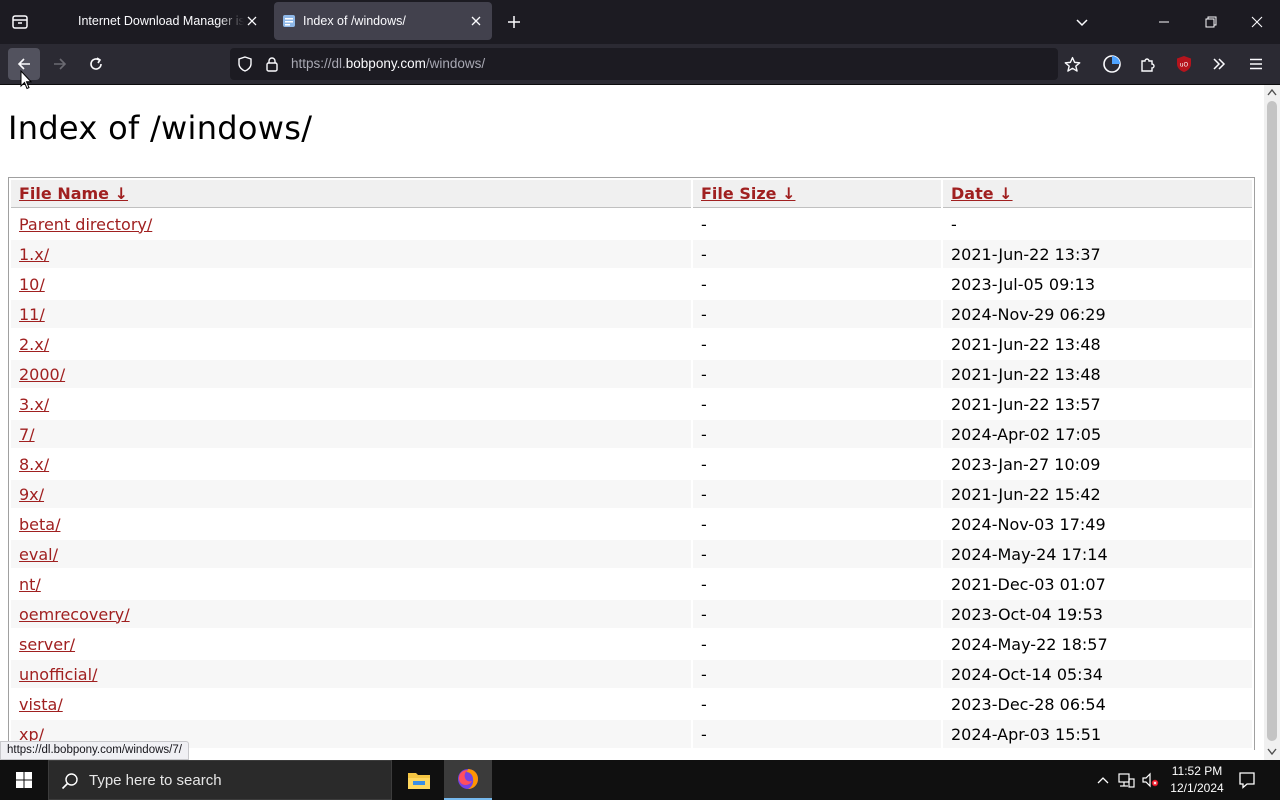 The height and width of the screenshot is (800, 1280). Describe the element at coordinates (34, 254) in the screenshot. I see `file-name-link: 1.x/` at that location.